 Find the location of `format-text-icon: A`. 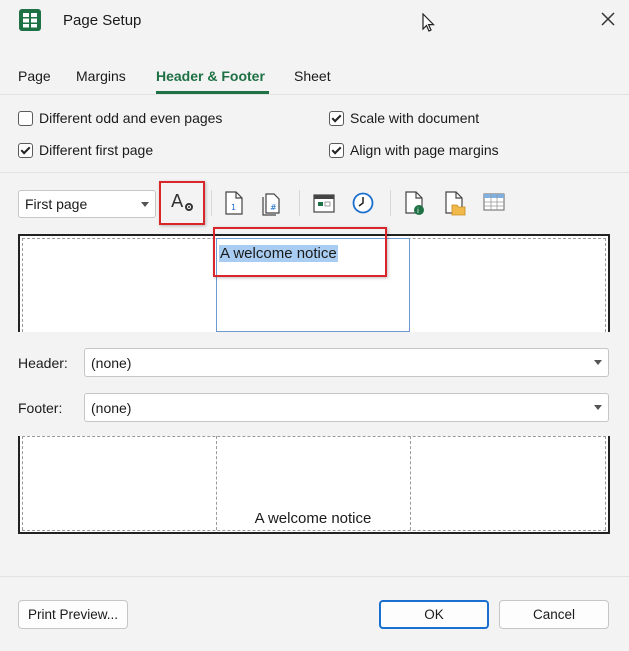

format-text-icon: A is located at coordinates (182, 203).